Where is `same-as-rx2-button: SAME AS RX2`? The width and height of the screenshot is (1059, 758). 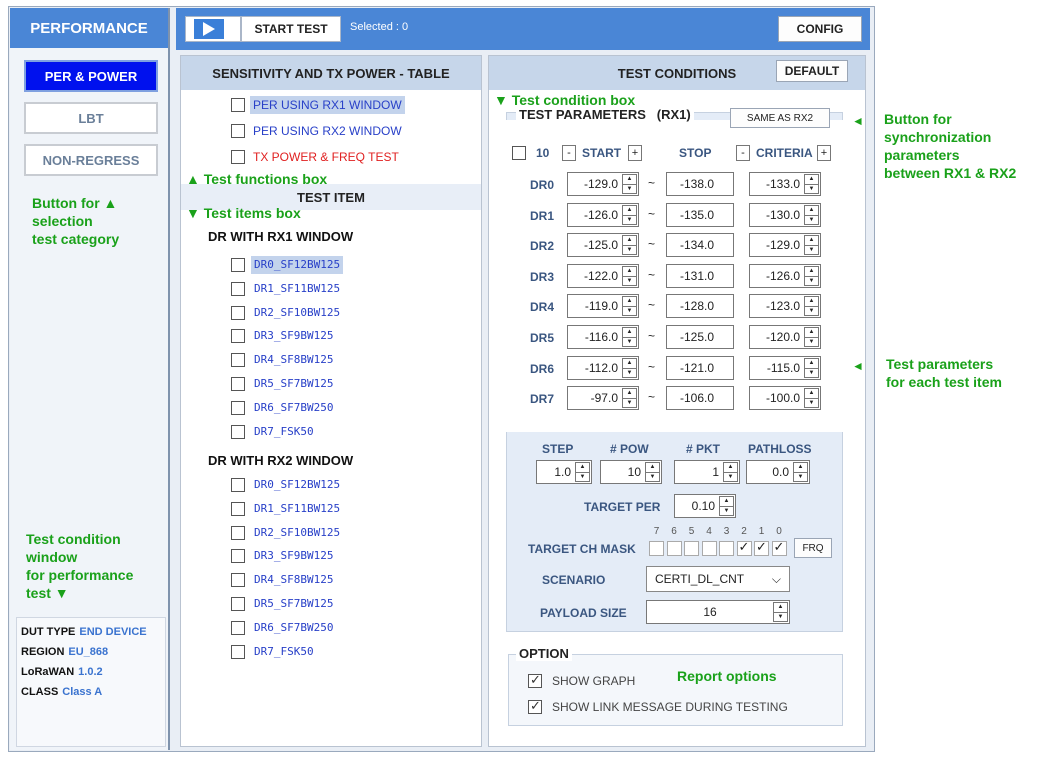
same-as-rx2-button: SAME AS RX2 is located at coordinates (780, 118).